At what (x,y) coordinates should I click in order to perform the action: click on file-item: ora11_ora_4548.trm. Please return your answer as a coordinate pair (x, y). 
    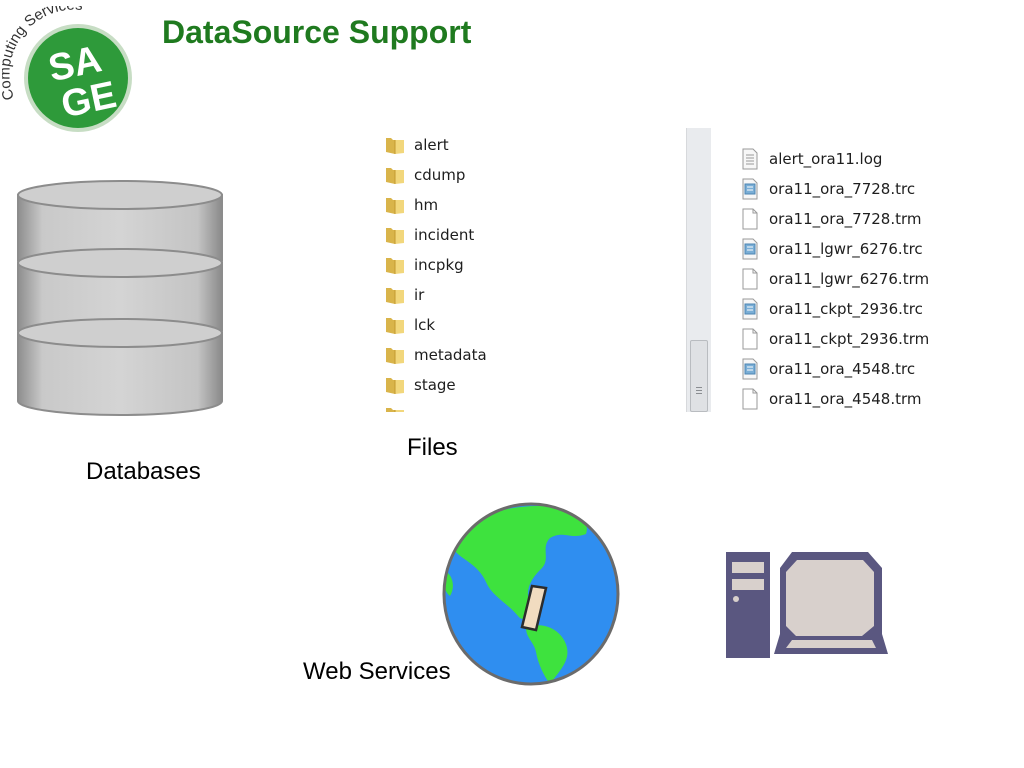
    Looking at the image, I should click on (830, 398).